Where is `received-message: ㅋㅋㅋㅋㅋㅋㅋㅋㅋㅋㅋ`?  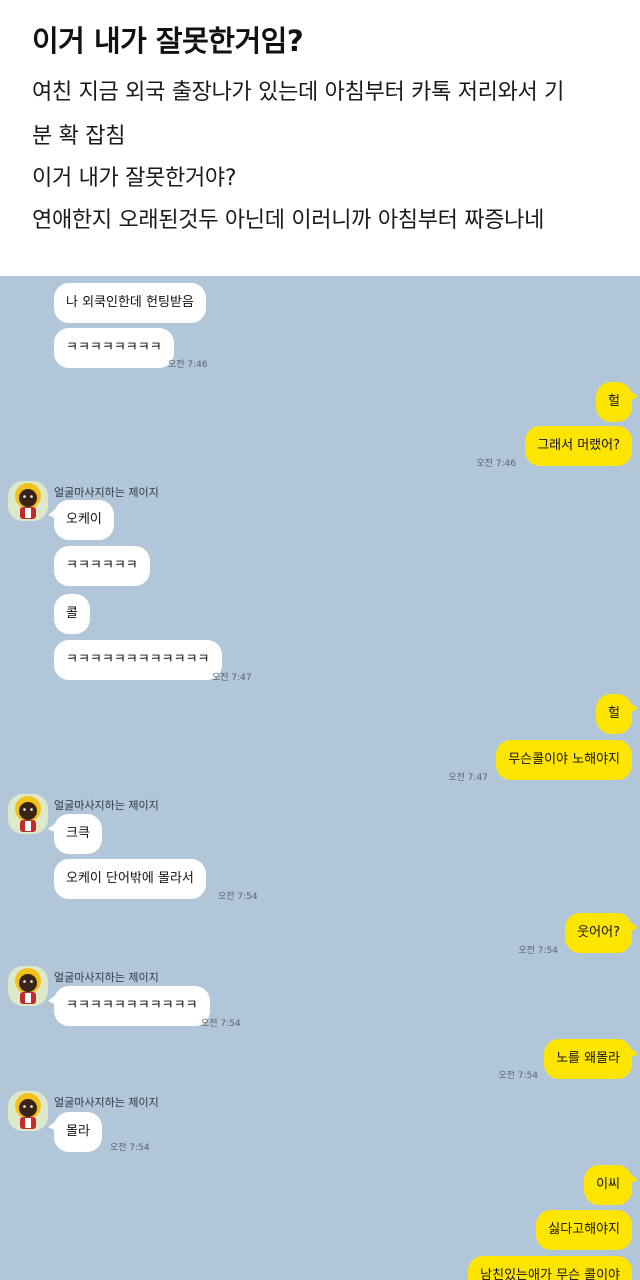 received-message: ㅋㅋㅋㅋㅋㅋㅋㅋㅋㅋㅋ is located at coordinates (129, 1006).